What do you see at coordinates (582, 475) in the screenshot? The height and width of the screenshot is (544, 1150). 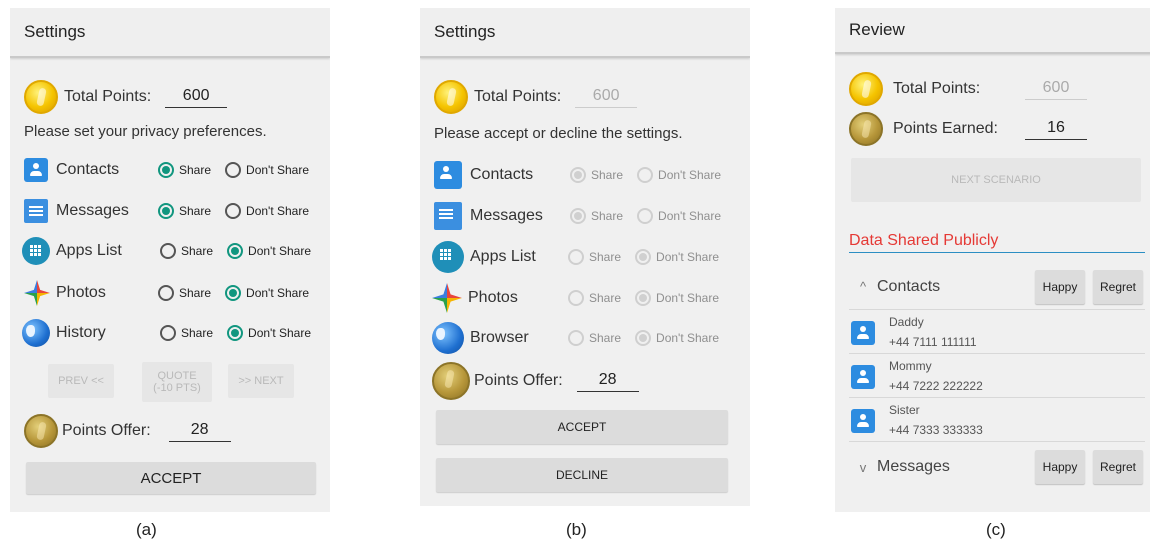 I see `decline-button: DECLINE` at bounding box center [582, 475].